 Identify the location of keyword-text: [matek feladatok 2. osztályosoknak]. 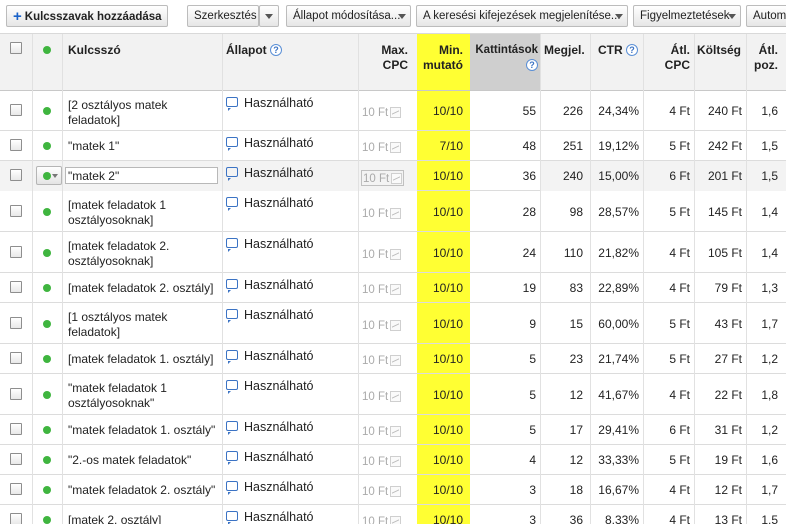
(144, 254).